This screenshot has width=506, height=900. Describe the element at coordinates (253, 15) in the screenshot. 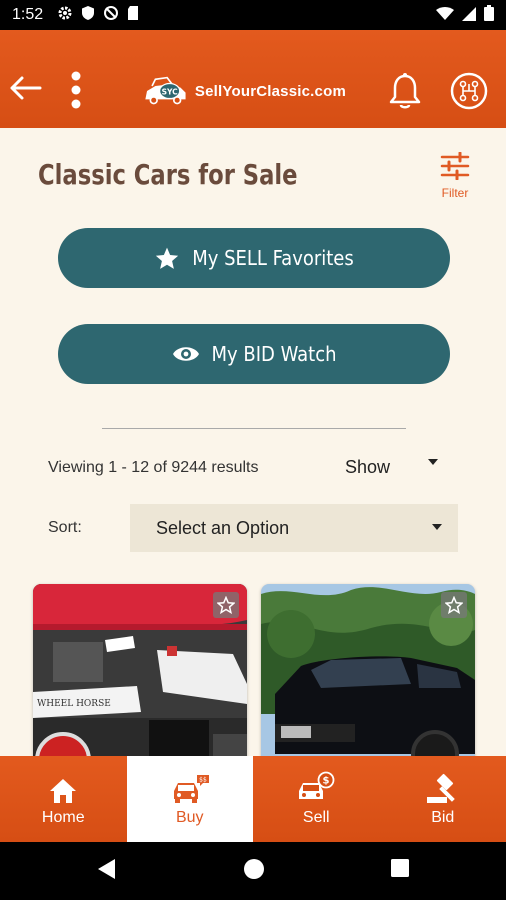

I see `status-bar: 1:52` at that location.